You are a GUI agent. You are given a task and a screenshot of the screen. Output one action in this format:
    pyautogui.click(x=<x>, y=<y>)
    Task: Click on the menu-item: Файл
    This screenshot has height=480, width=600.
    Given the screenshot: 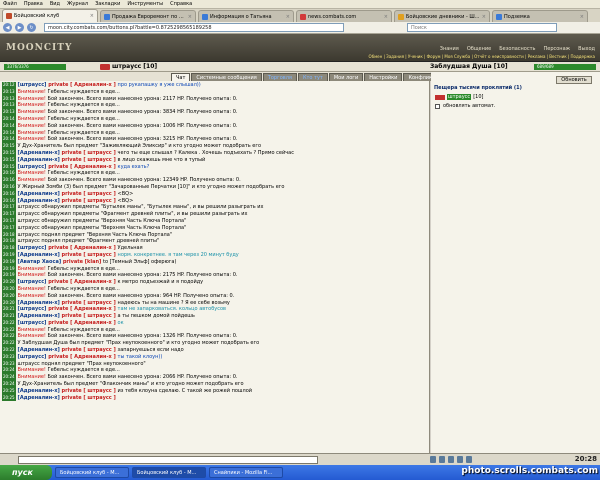 What is the action you would take?
    pyautogui.click(x=10, y=4)
    